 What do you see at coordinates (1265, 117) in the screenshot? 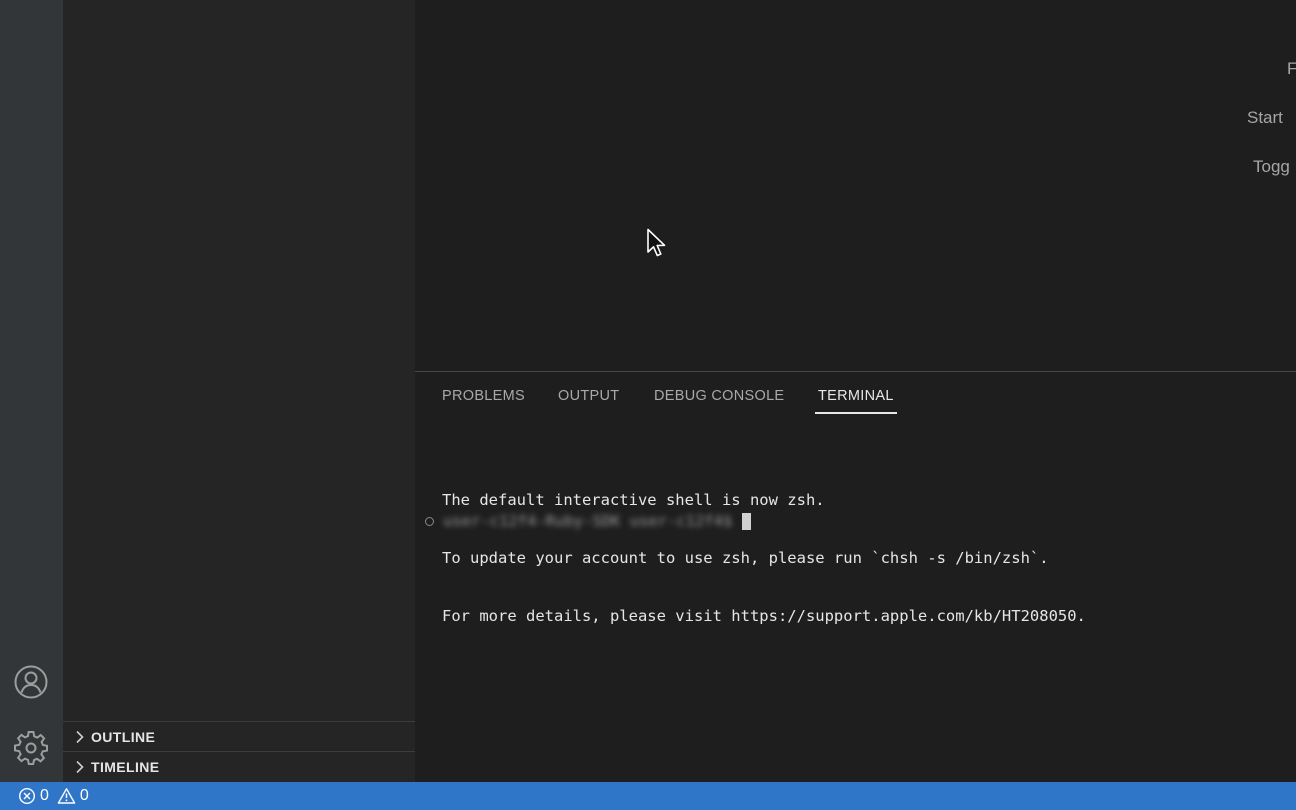
I see `editor-hint-2: Start` at bounding box center [1265, 117].